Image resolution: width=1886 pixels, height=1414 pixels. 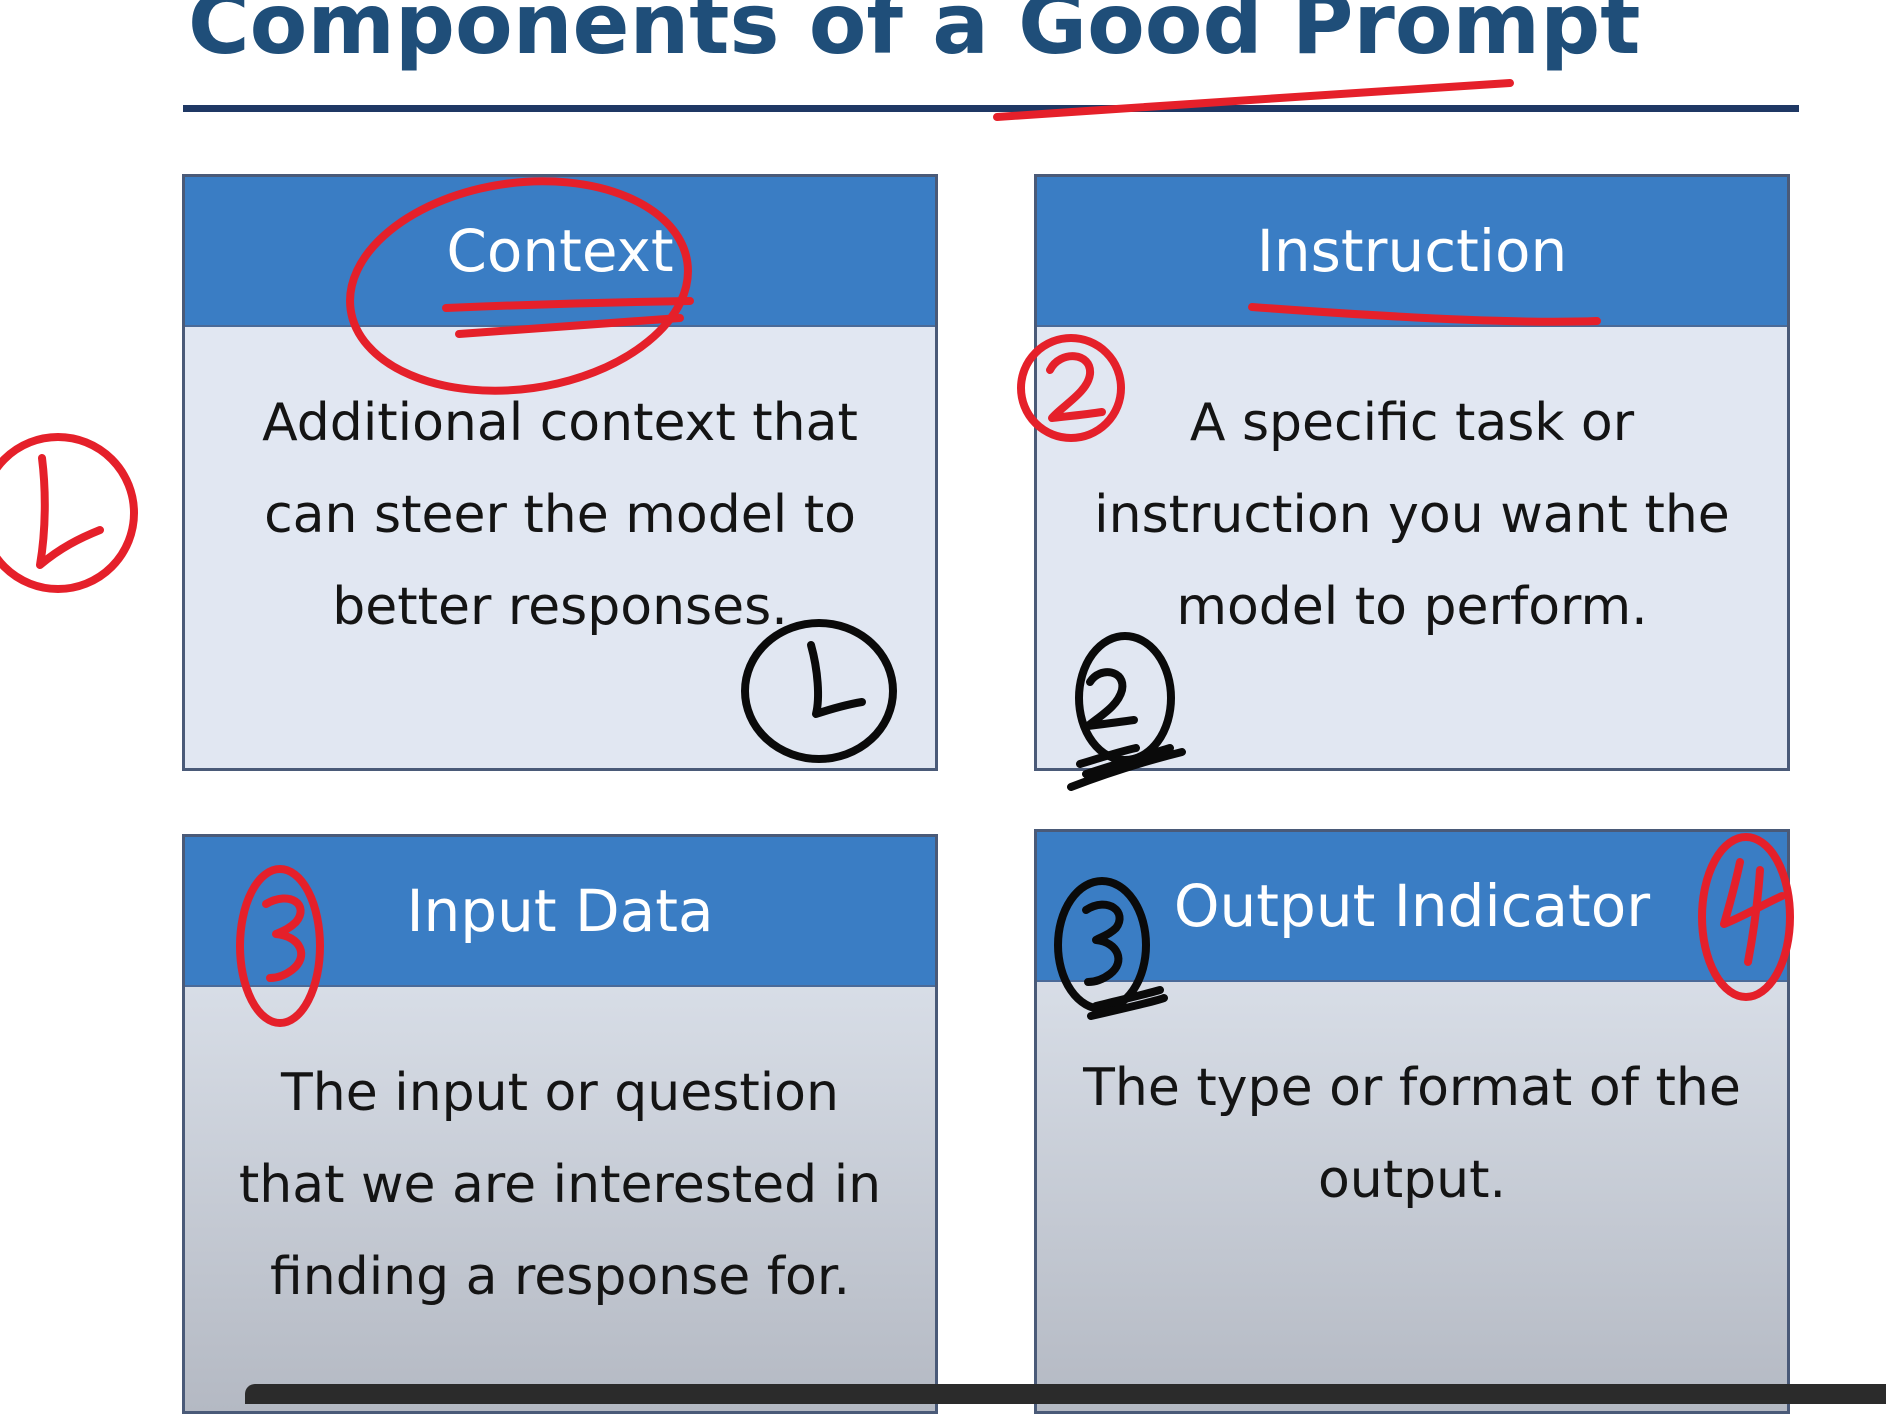 I want to click on card-heading: Context, so click(x=560, y=252).